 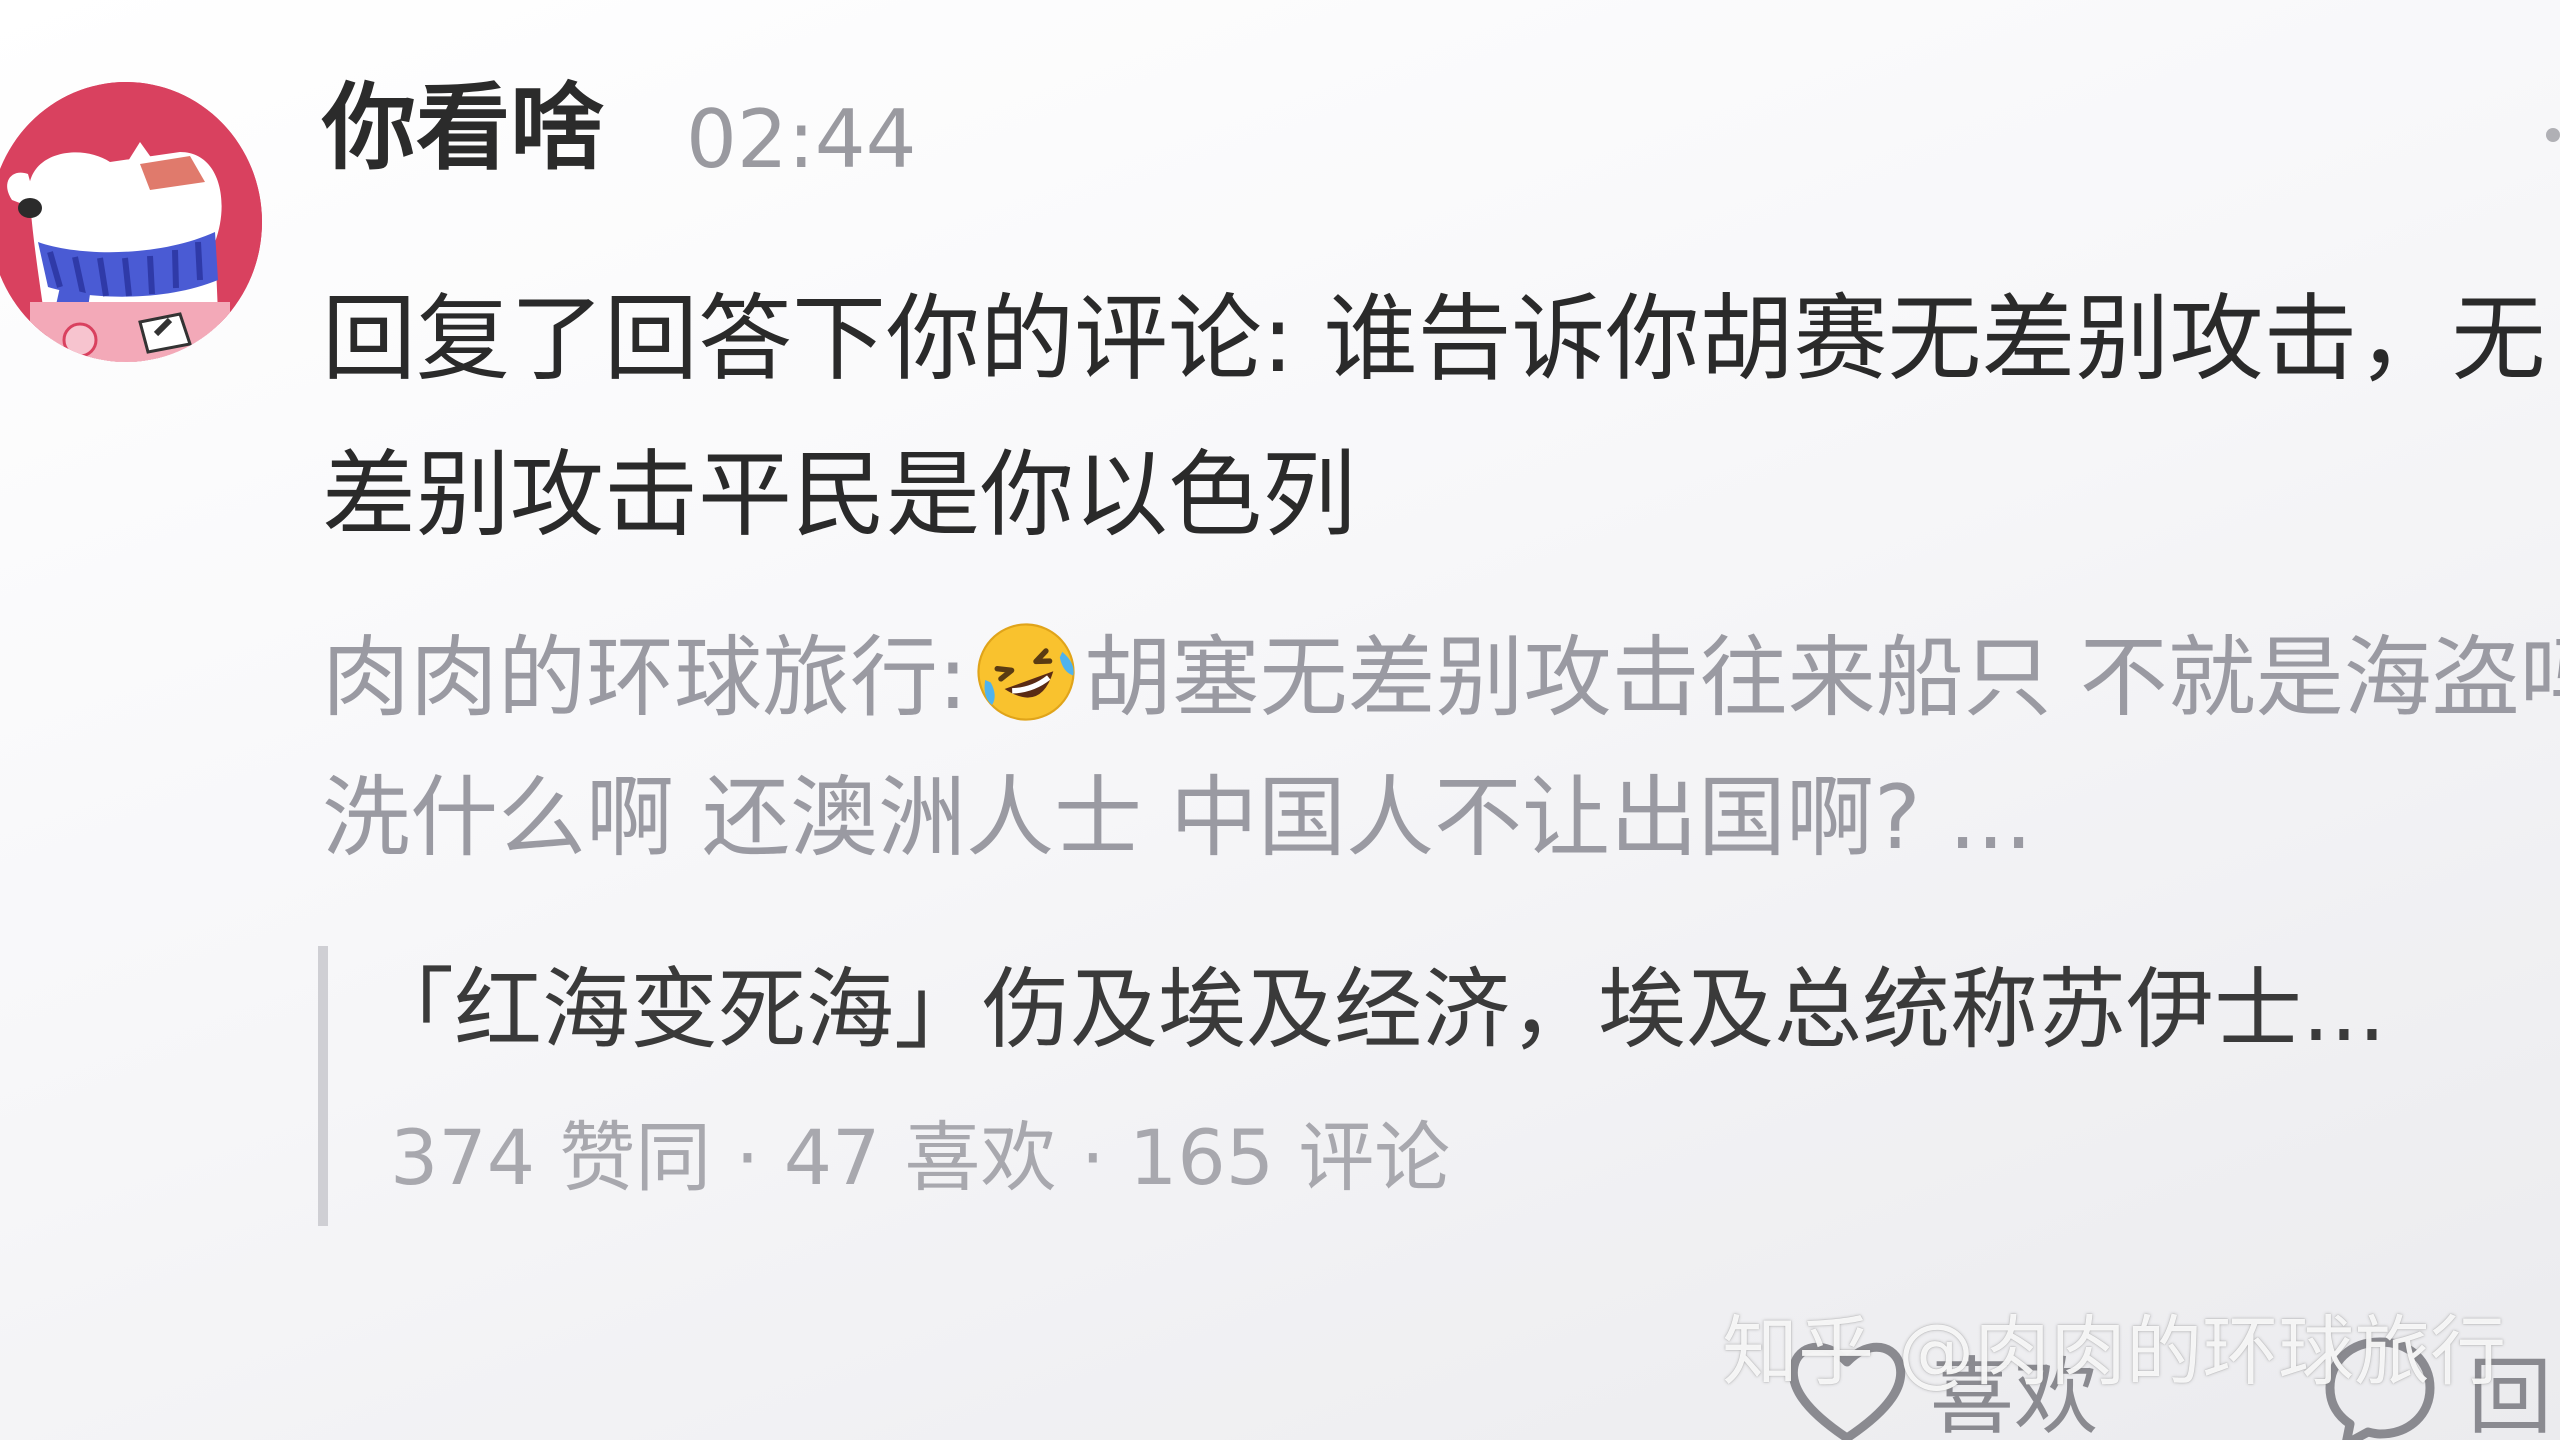 I want to click on quoted-author: 肉肉的环球旅行:, so click(x=645, y=677).